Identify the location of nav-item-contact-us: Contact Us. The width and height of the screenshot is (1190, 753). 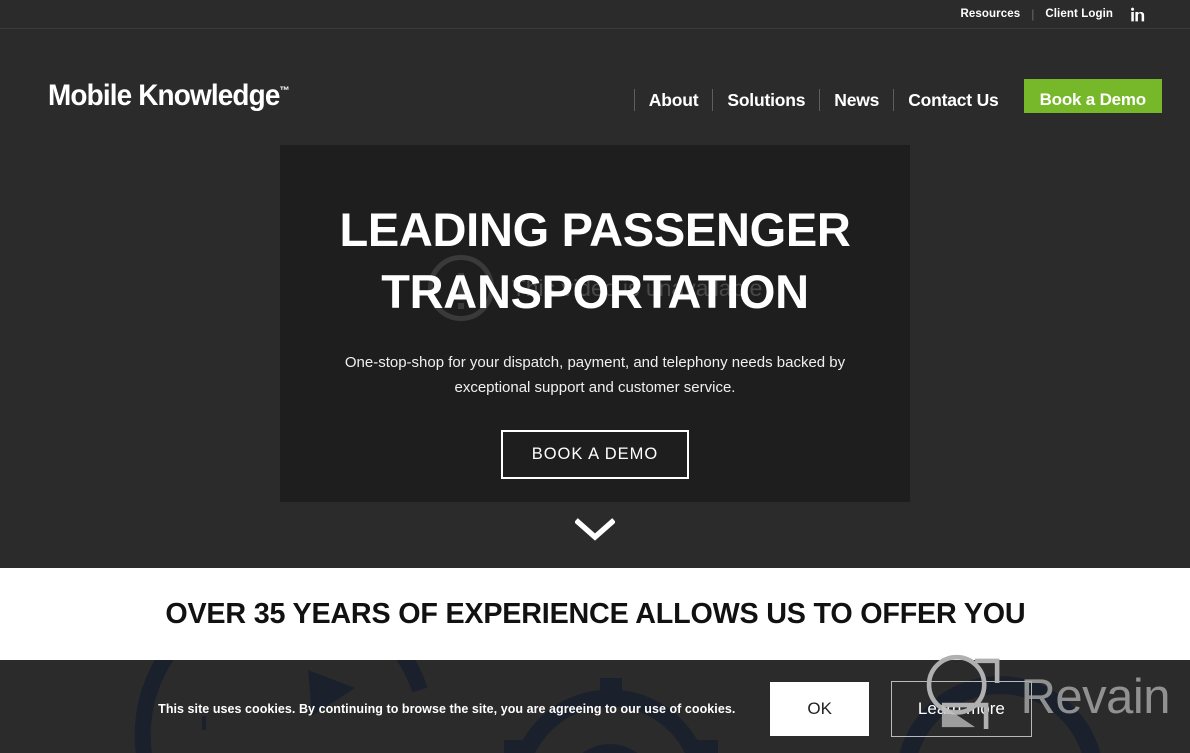
(953, 100).